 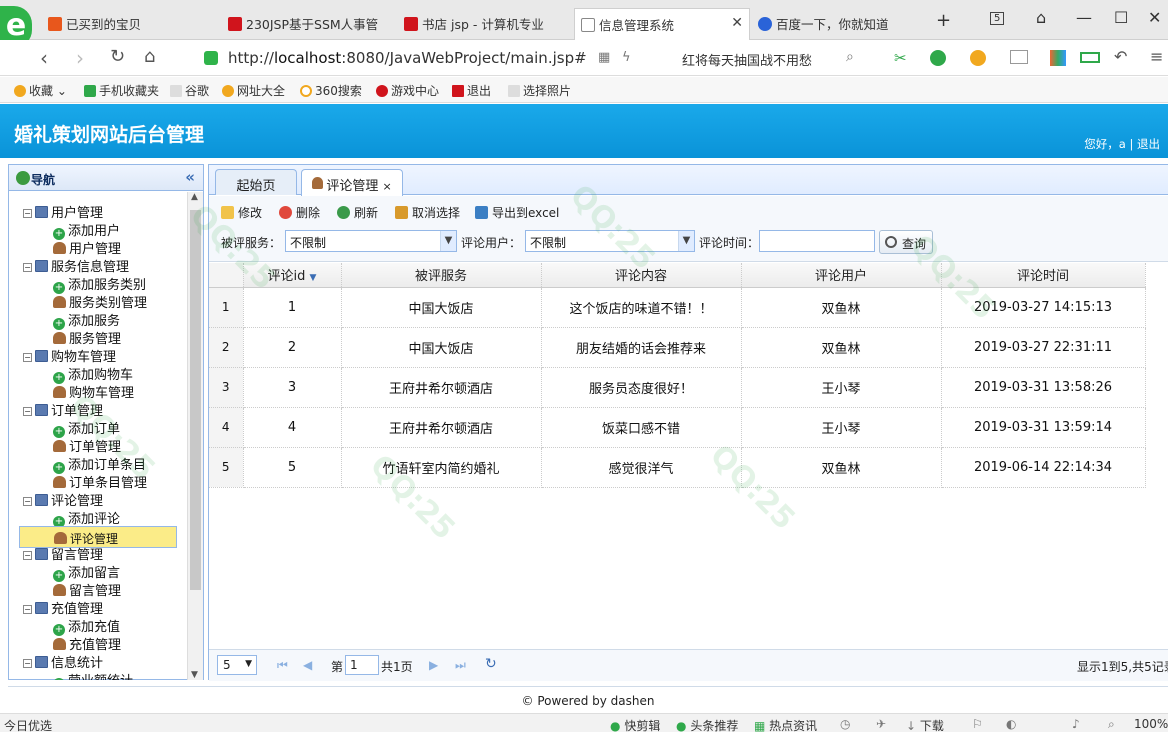 What do you see at coordinates (194, 197) in the screenshot?
I see `scroll-up-icon: ▲` at bounding box center [194, 197].